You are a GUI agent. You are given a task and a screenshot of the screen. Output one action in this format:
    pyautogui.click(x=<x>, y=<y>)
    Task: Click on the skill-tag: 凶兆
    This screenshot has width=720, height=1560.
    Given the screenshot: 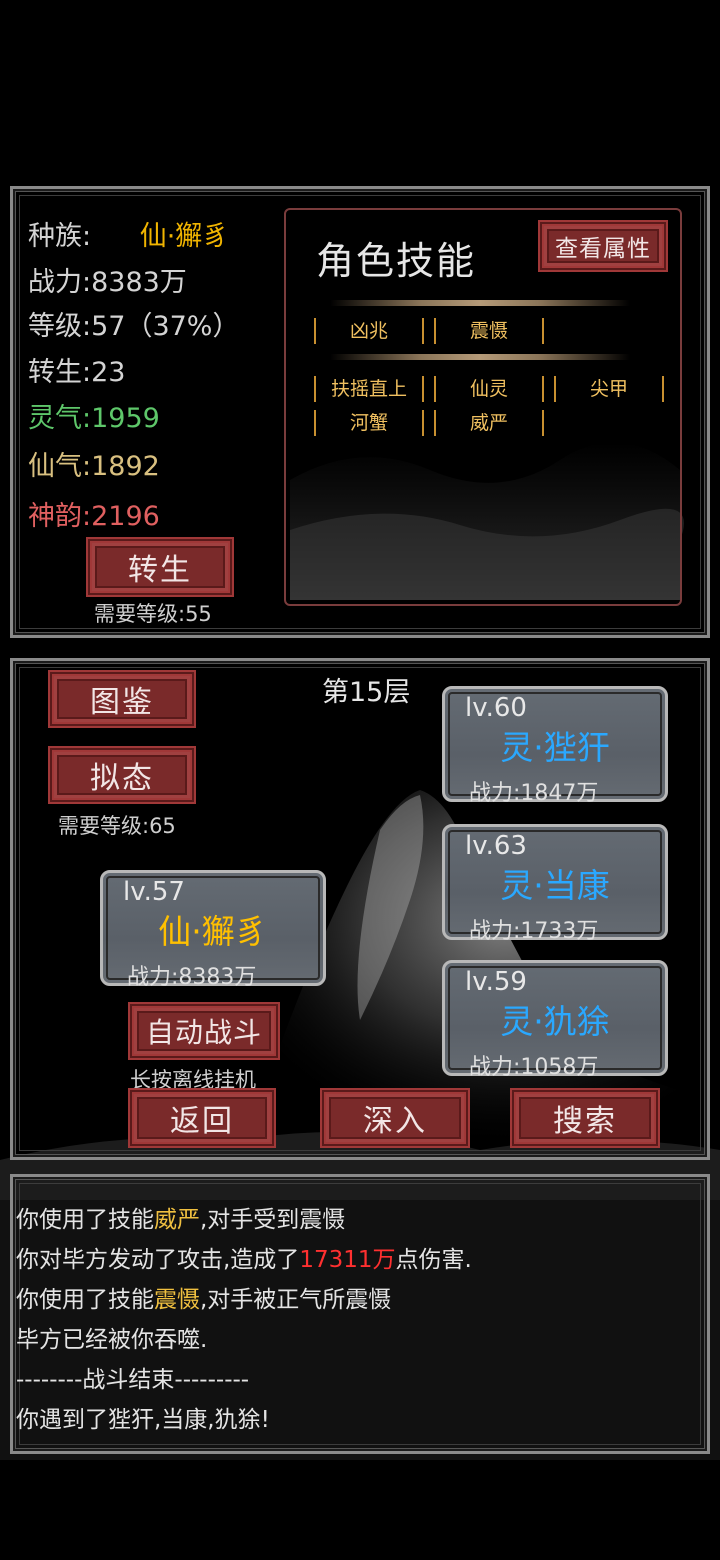 What is the action you would take?
    pyautogui.click(x=369, y=331)
    